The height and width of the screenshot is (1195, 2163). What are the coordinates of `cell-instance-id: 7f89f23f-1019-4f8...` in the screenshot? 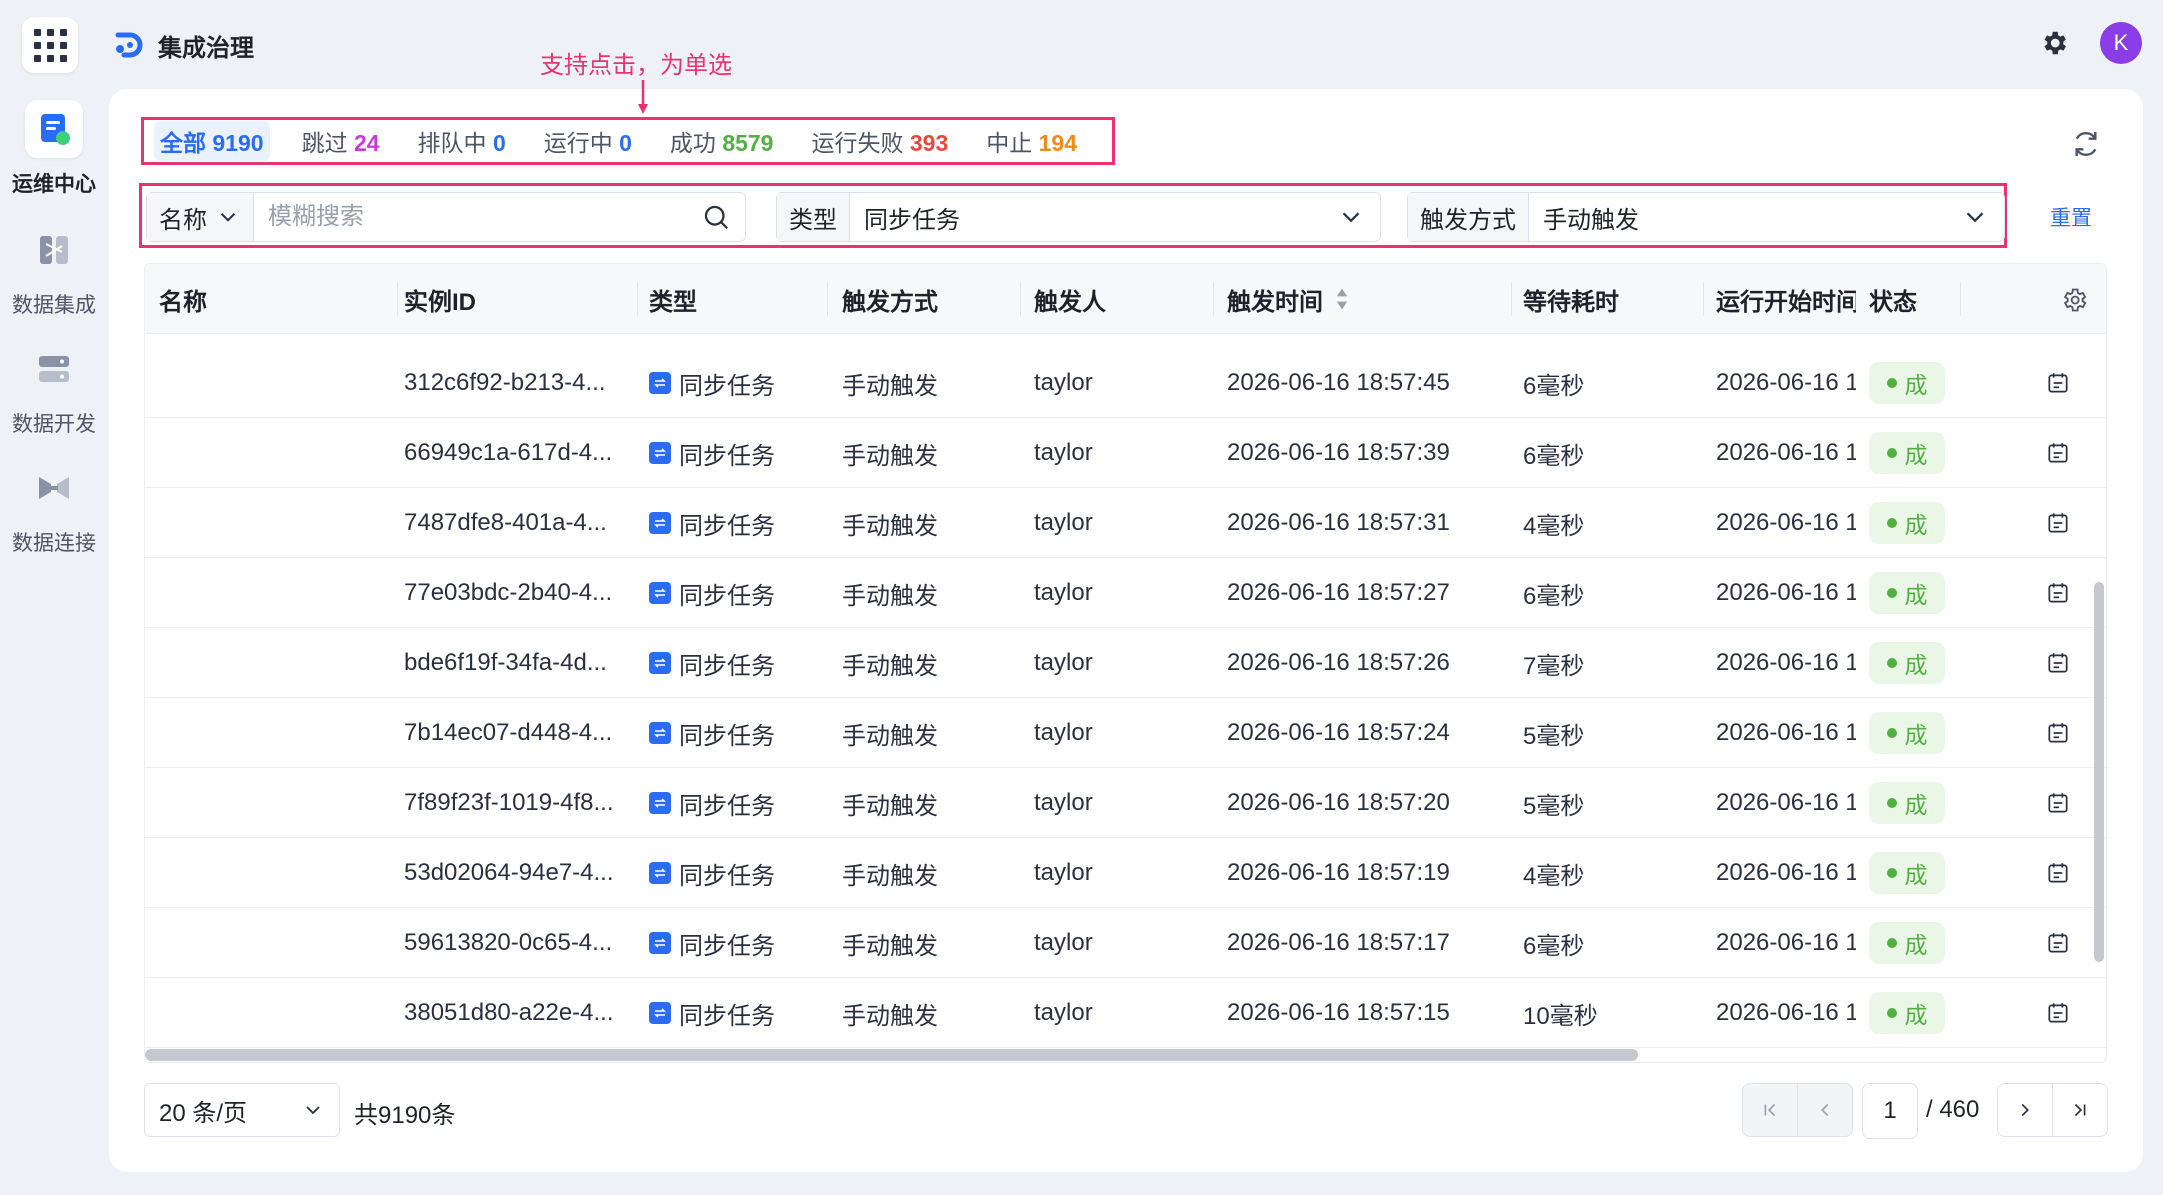 It's located at (519, 803).